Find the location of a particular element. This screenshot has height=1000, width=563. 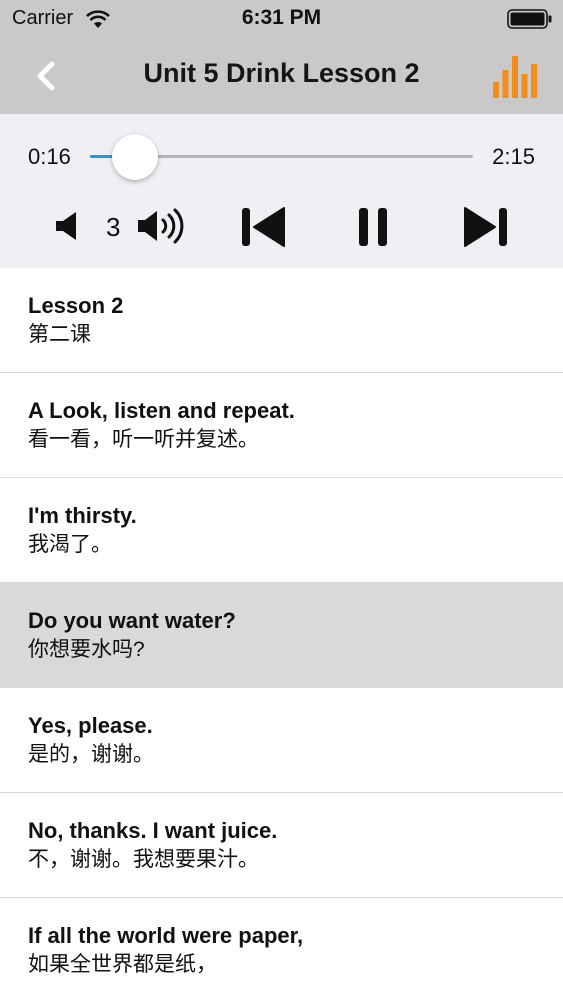

sentence-english: I'm thirsty. is located at coordinates (82, 515).